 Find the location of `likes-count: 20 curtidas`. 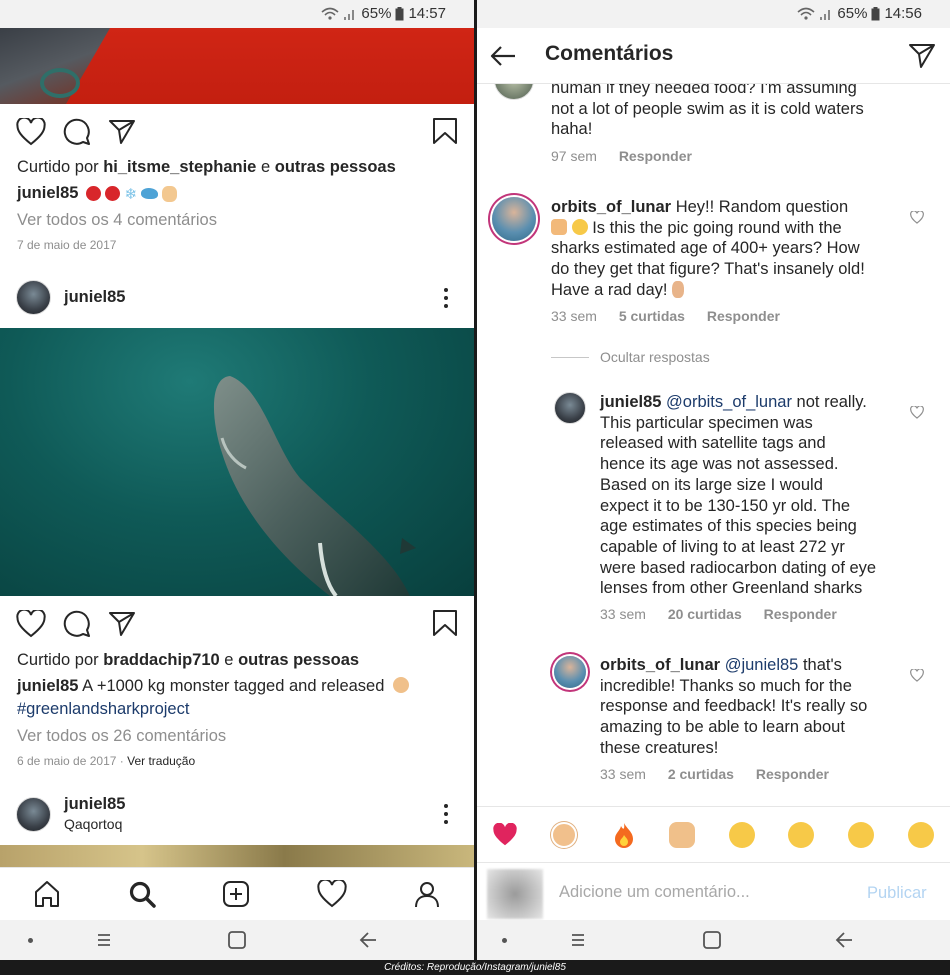

likes-count: 20 curtidas is located at coordinates (705, 614).